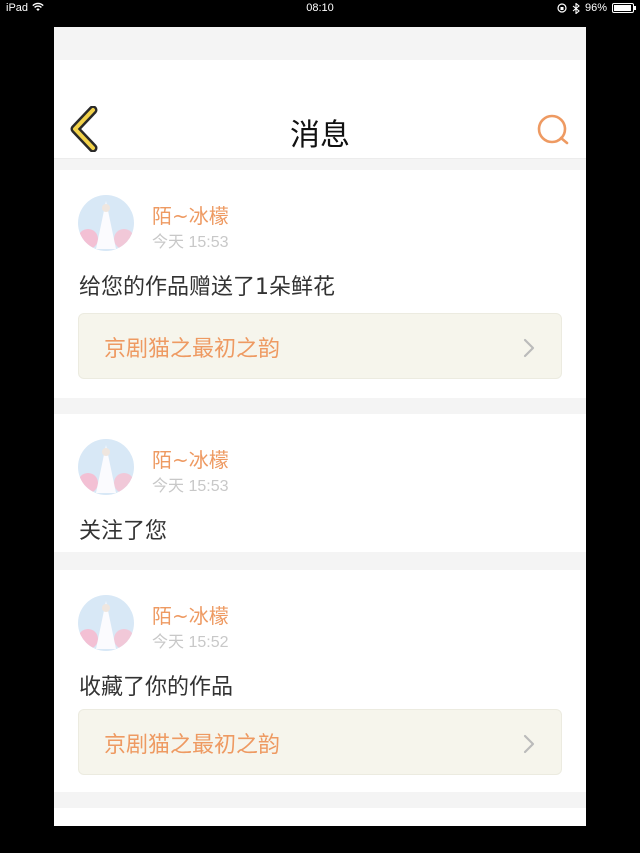 The image size is (640, 853). I want to click on battery-percent: 96%, so click(595, 8).